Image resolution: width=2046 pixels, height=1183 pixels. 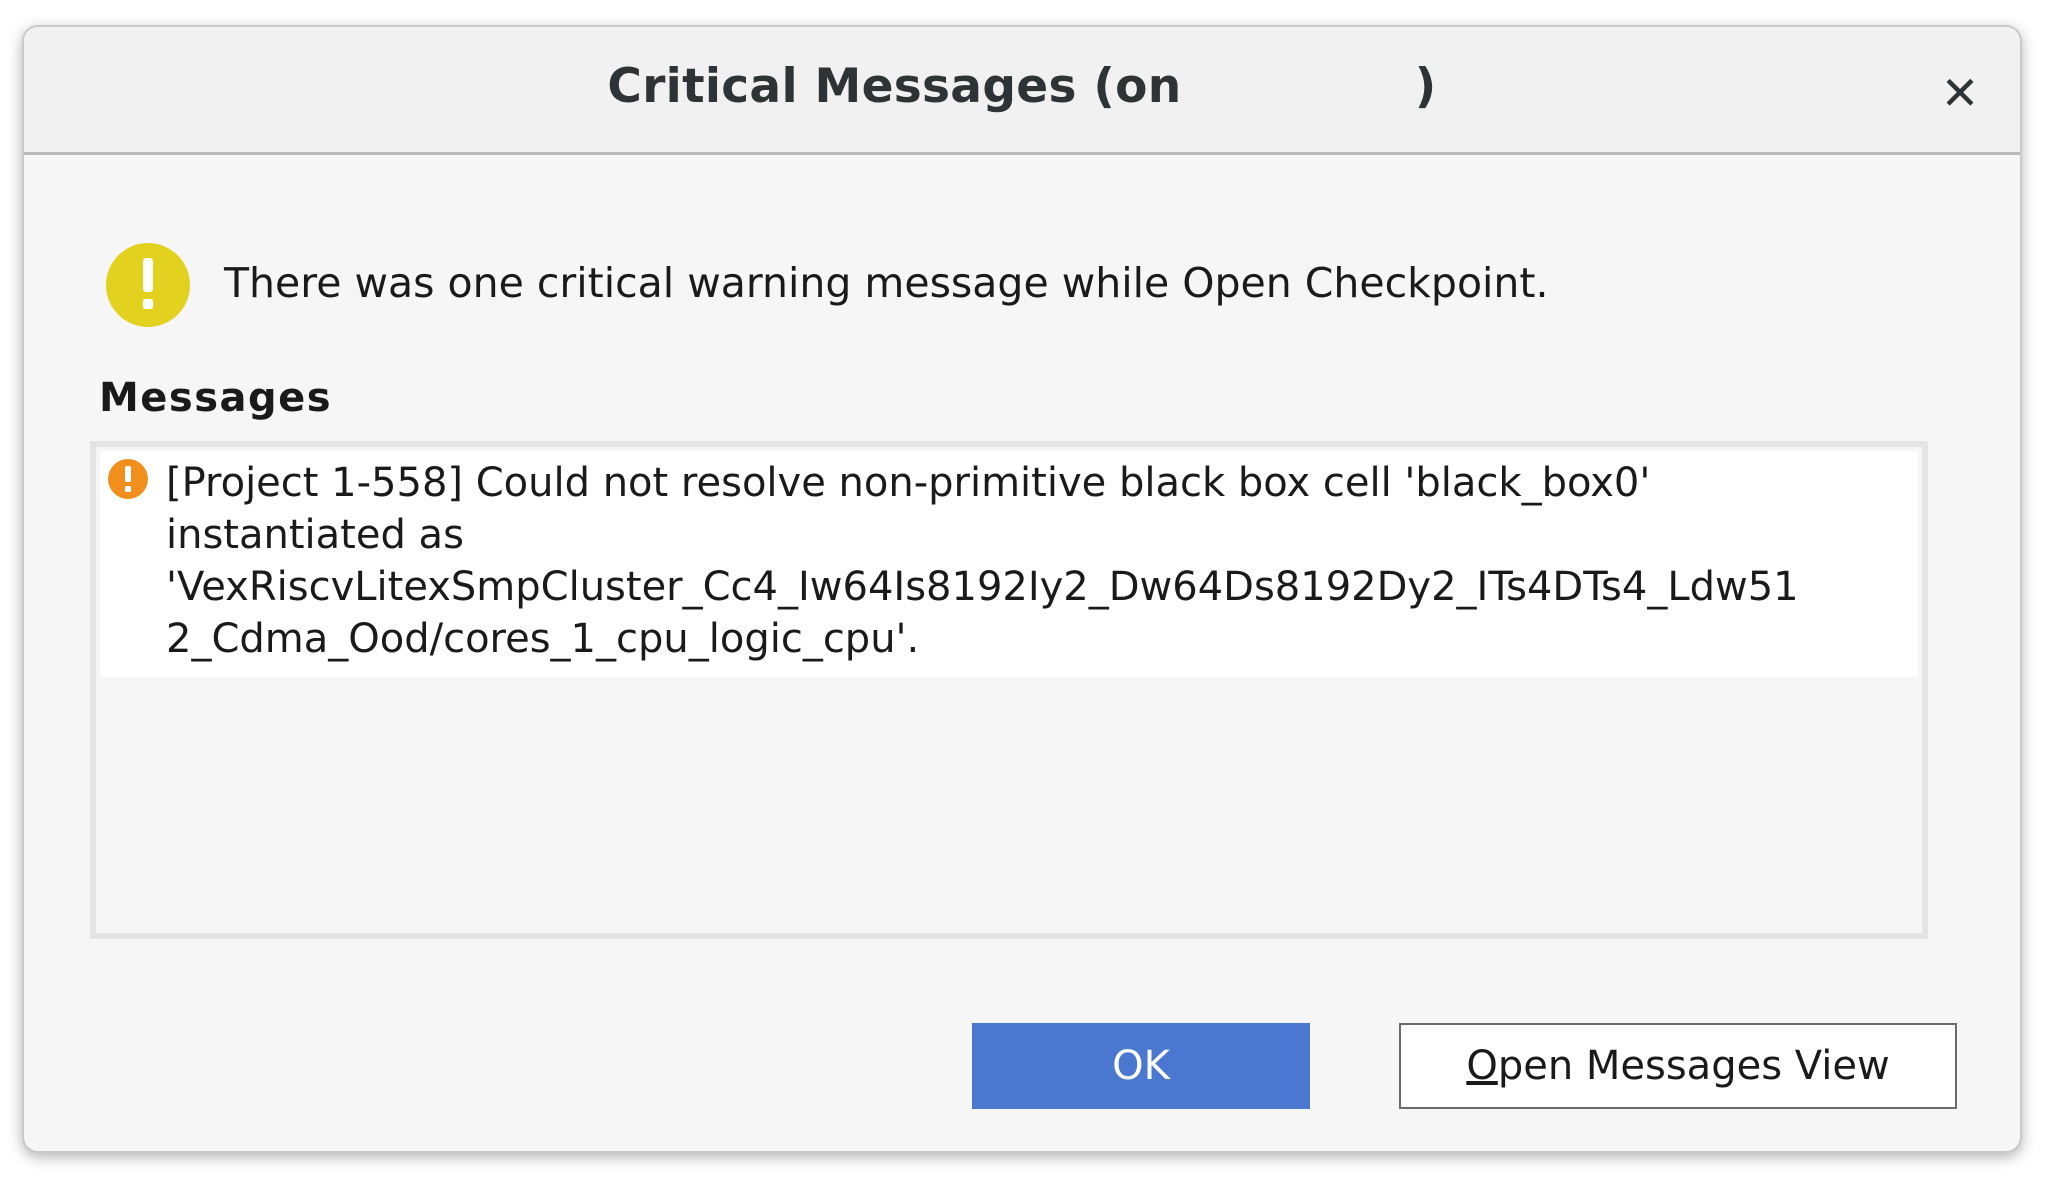 I want to click on close-icon: ✕, so click(x=1960, y=93).